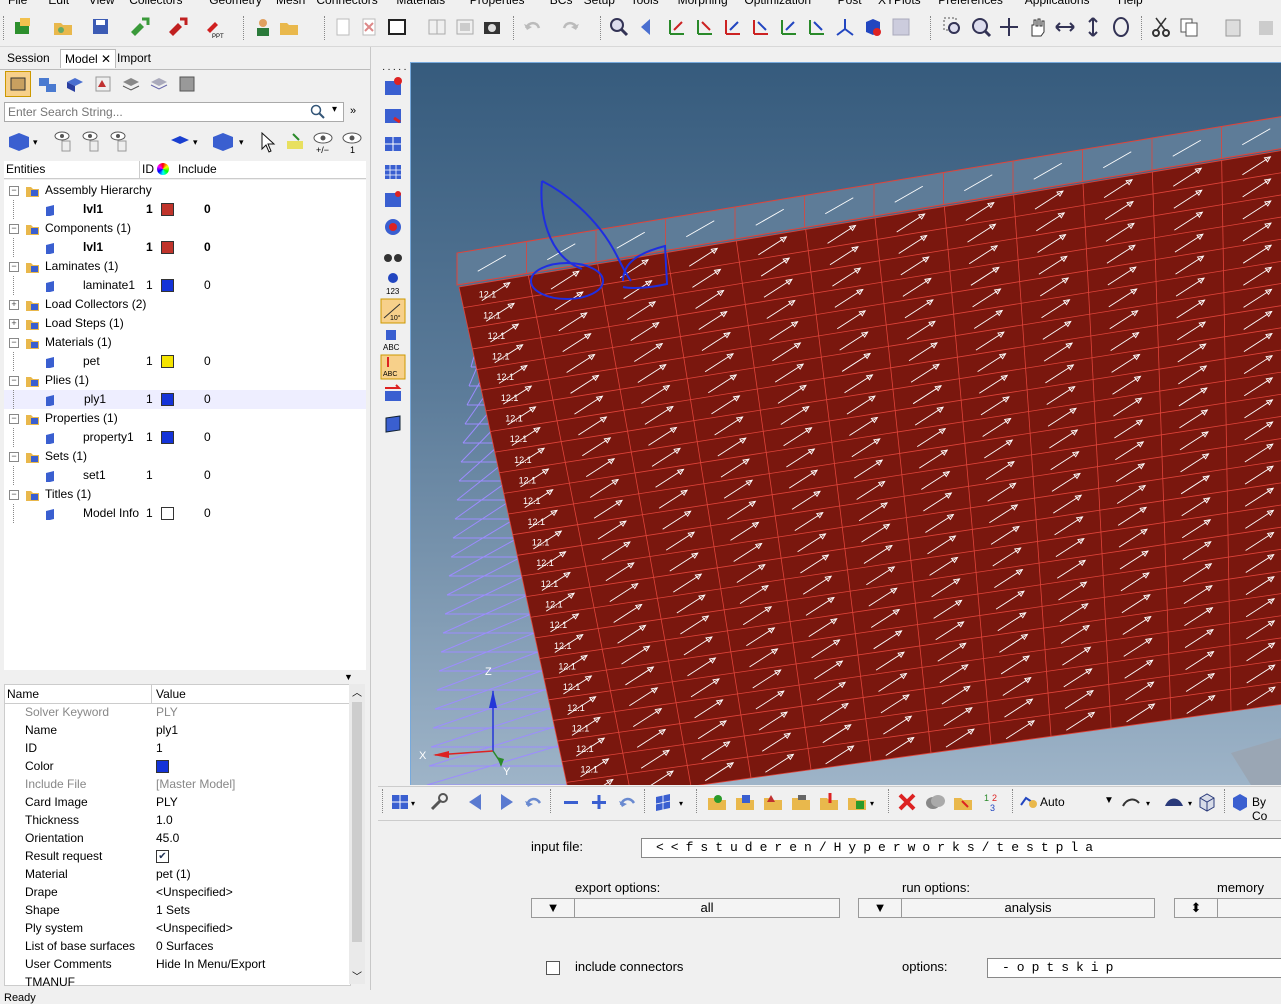  What do you see at coordinates (173, 910) in the screenshot?
I see `property-value: 1 Sets` at bounding box center [173, 910].